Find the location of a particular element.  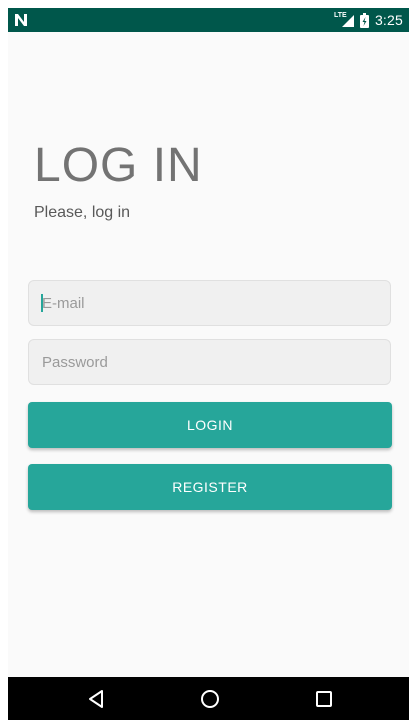

home-icon is located at coordinates (210, 698).